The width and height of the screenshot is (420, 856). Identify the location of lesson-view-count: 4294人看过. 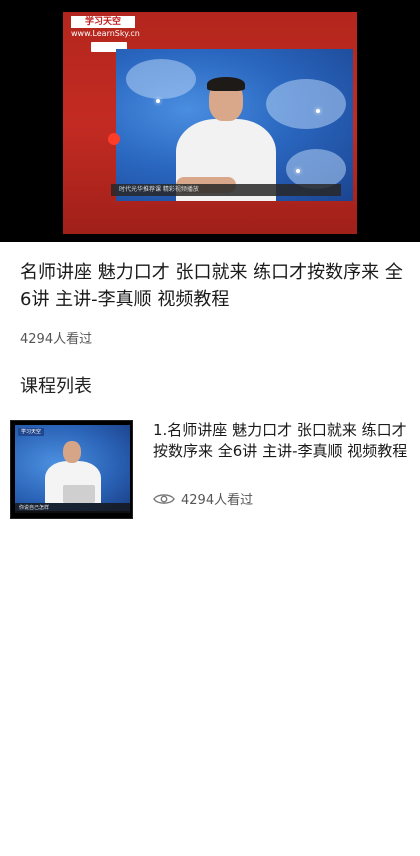
(203, 498).